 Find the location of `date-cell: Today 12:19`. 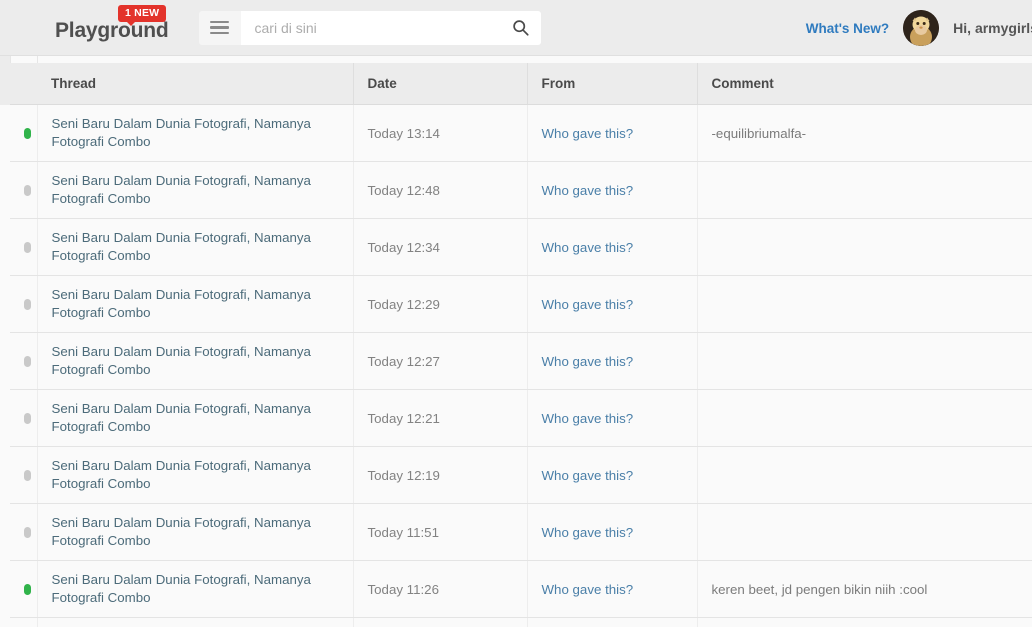

date-cell: Today 12:19 is located at coordinates (440, 475).